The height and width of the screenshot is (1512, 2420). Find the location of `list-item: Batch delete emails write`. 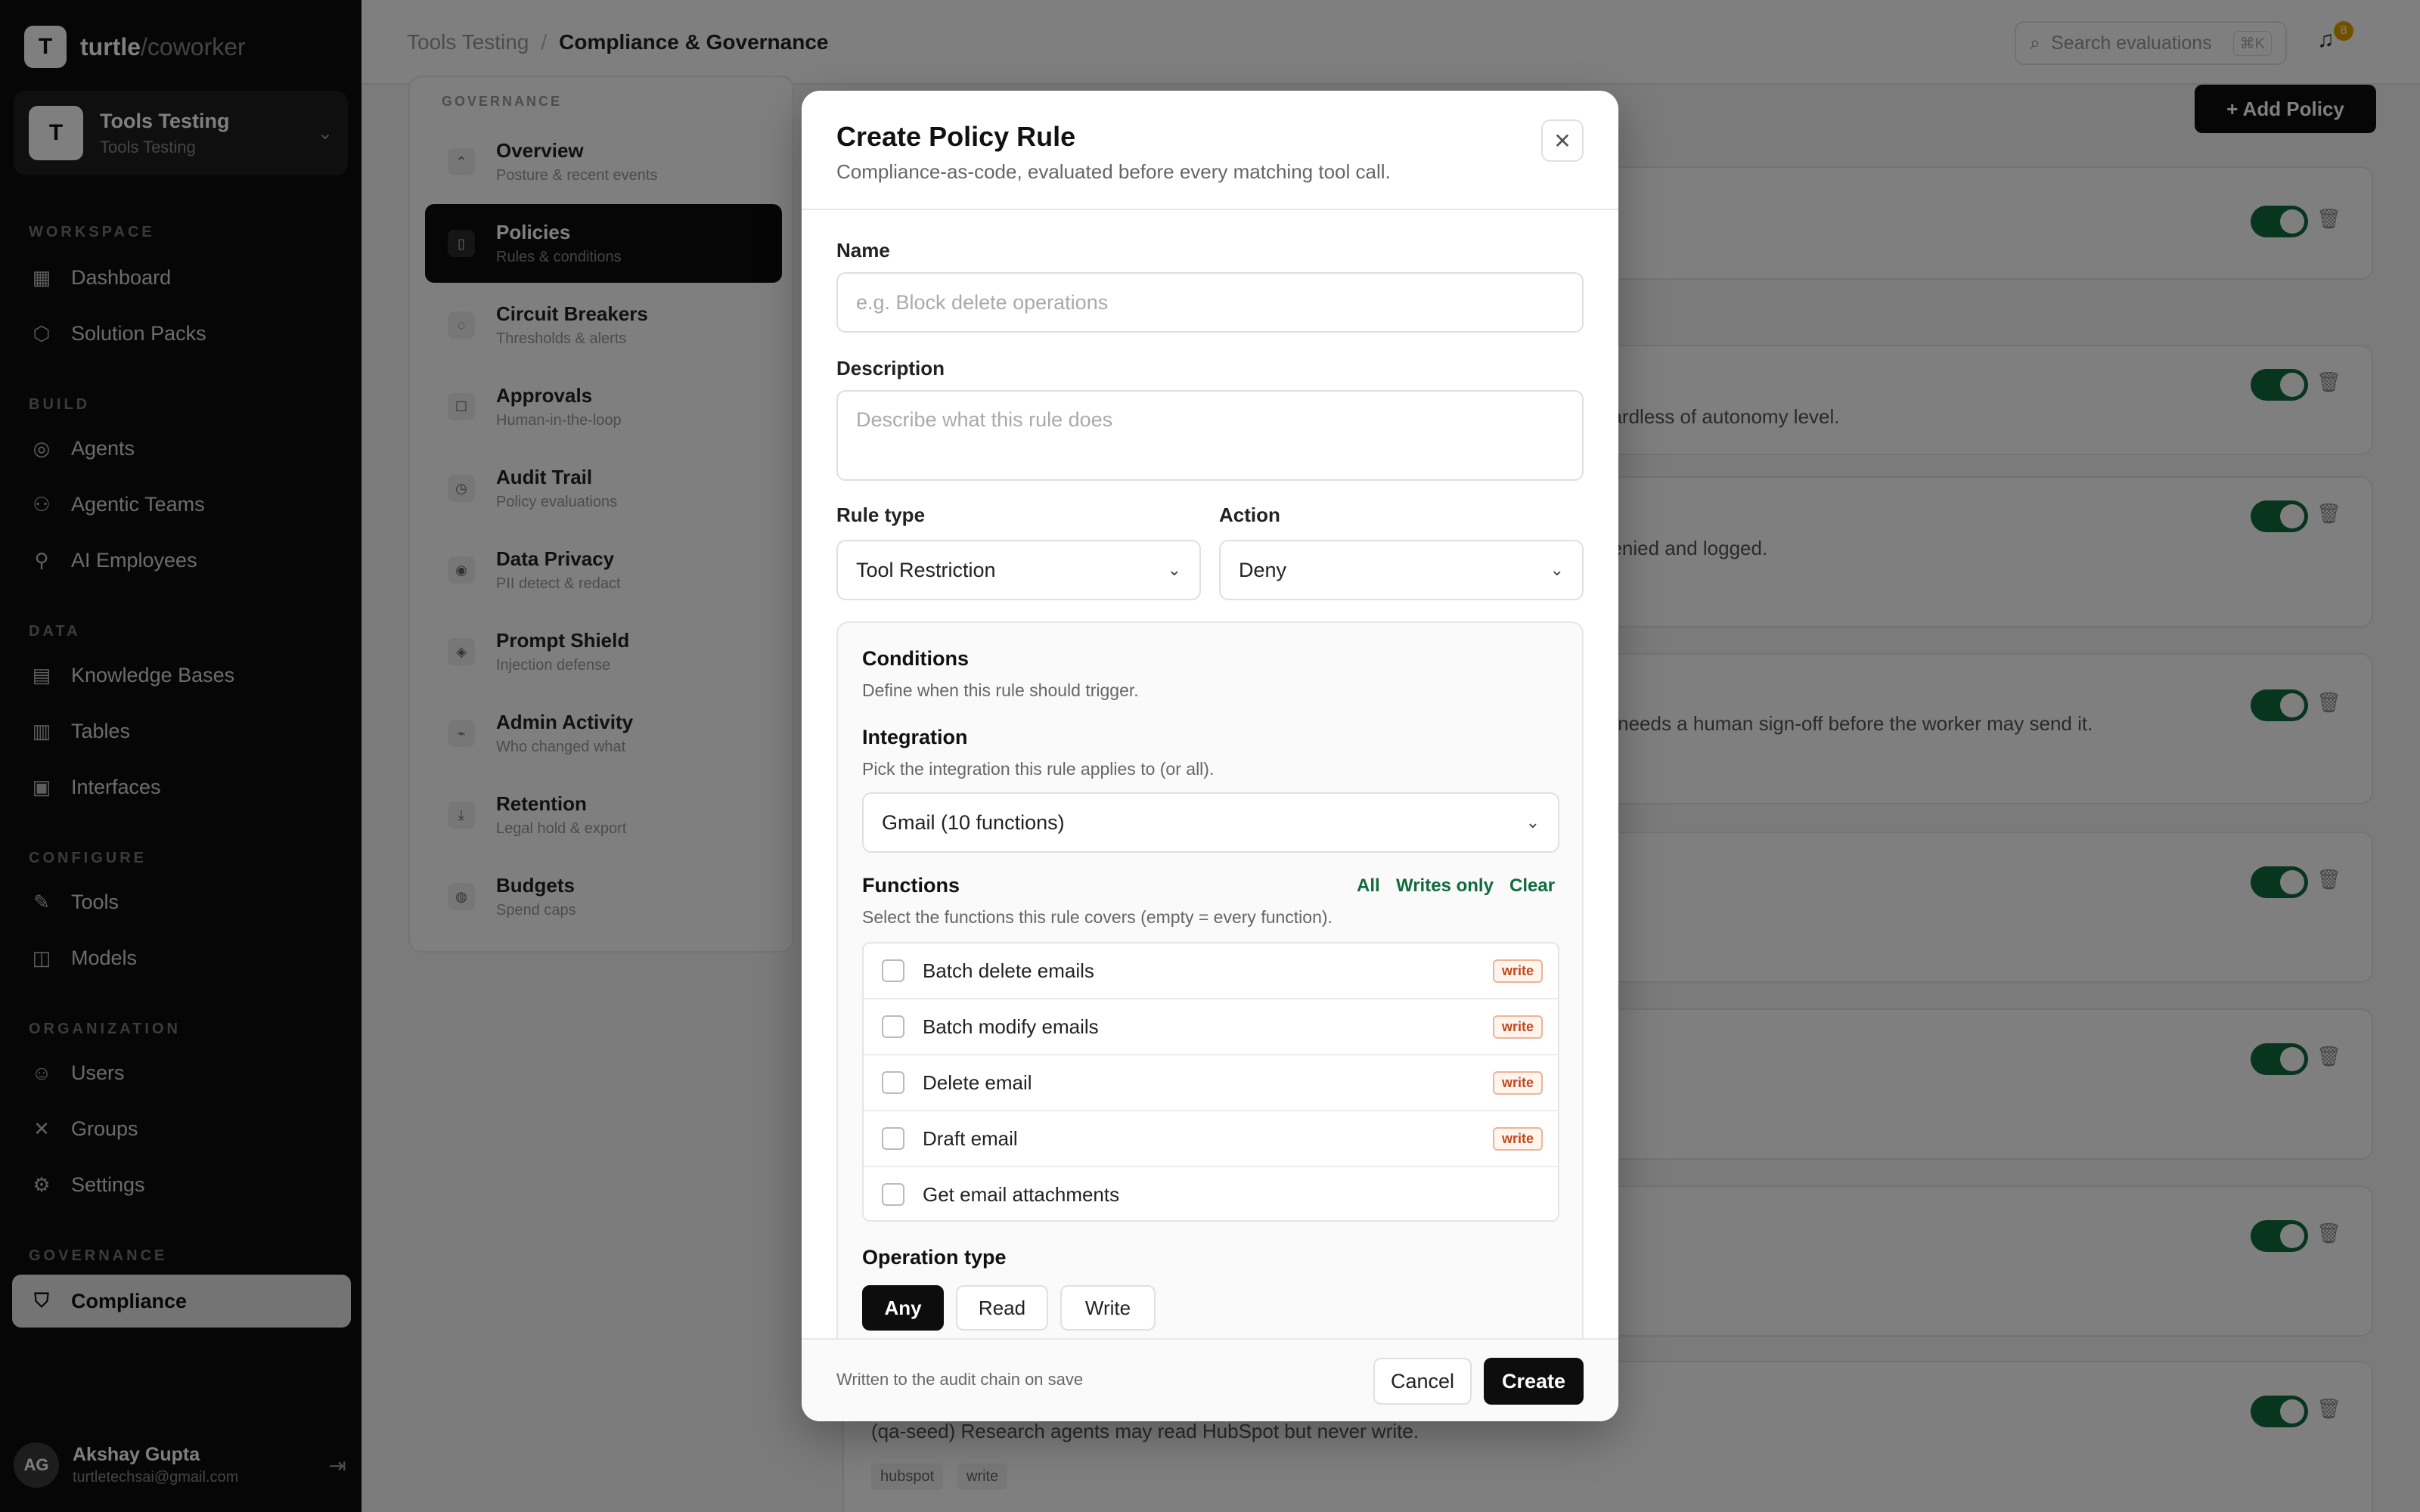

list-item: Batch delete emails write is located at coordinates (1211, 971).